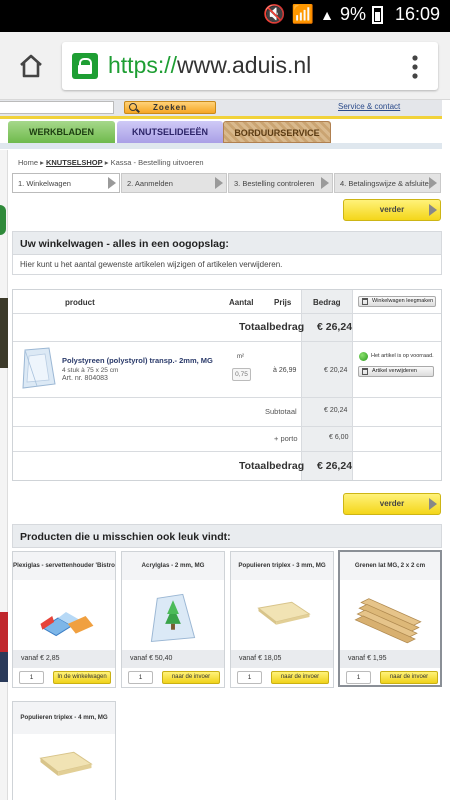 The image size is (450, 800). Describe the element at coordinates (31, 66) in the screenshot. I see `home-icon` at that location.